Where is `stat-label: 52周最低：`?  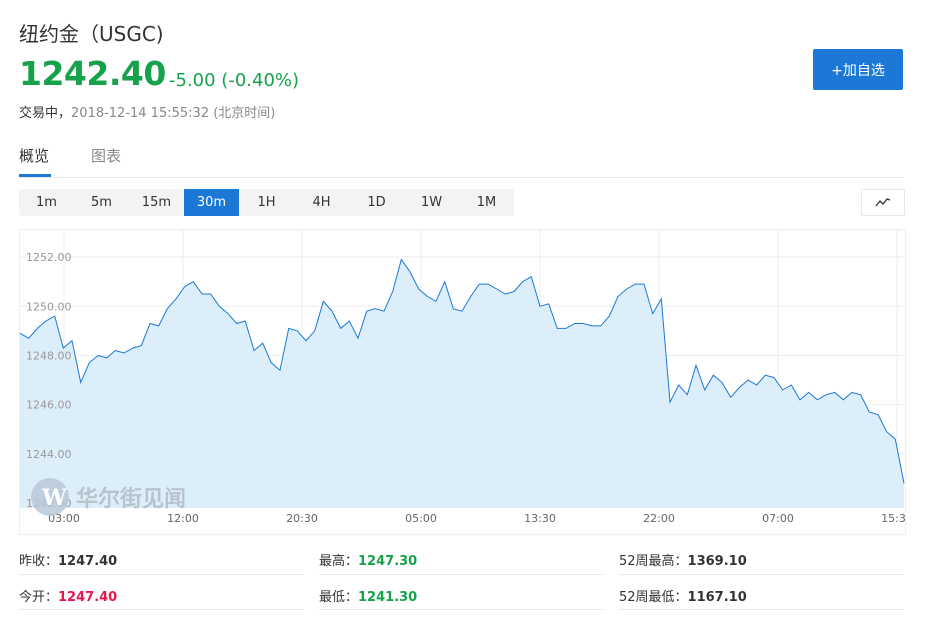 stat-label: 52周最低： is located at coordinates (653, 597).